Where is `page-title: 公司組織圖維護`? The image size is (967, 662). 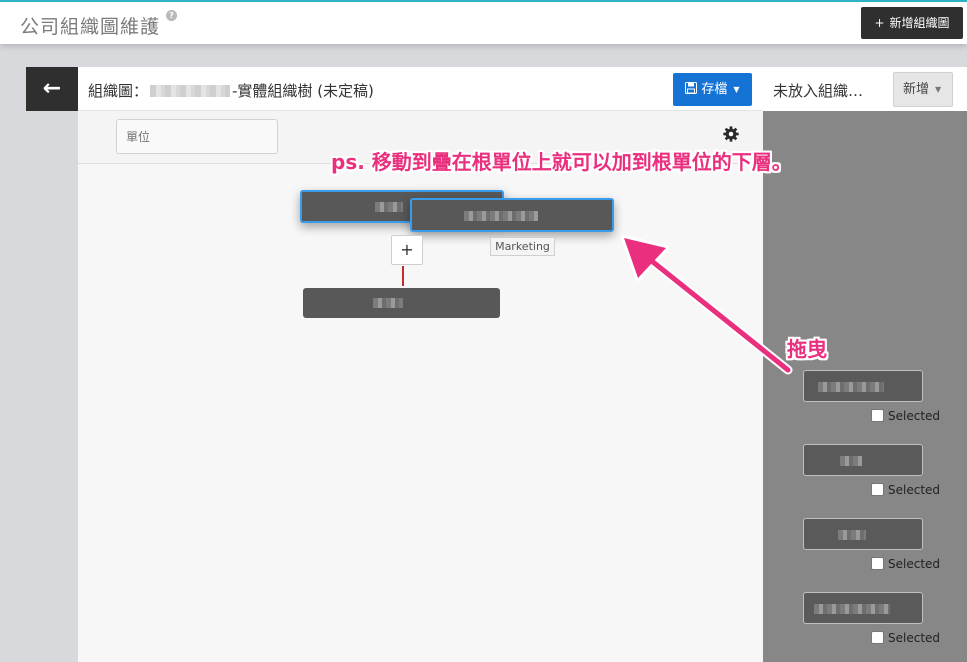
page-title: 公司組織圖維護 is located at coordinates (90, 27).